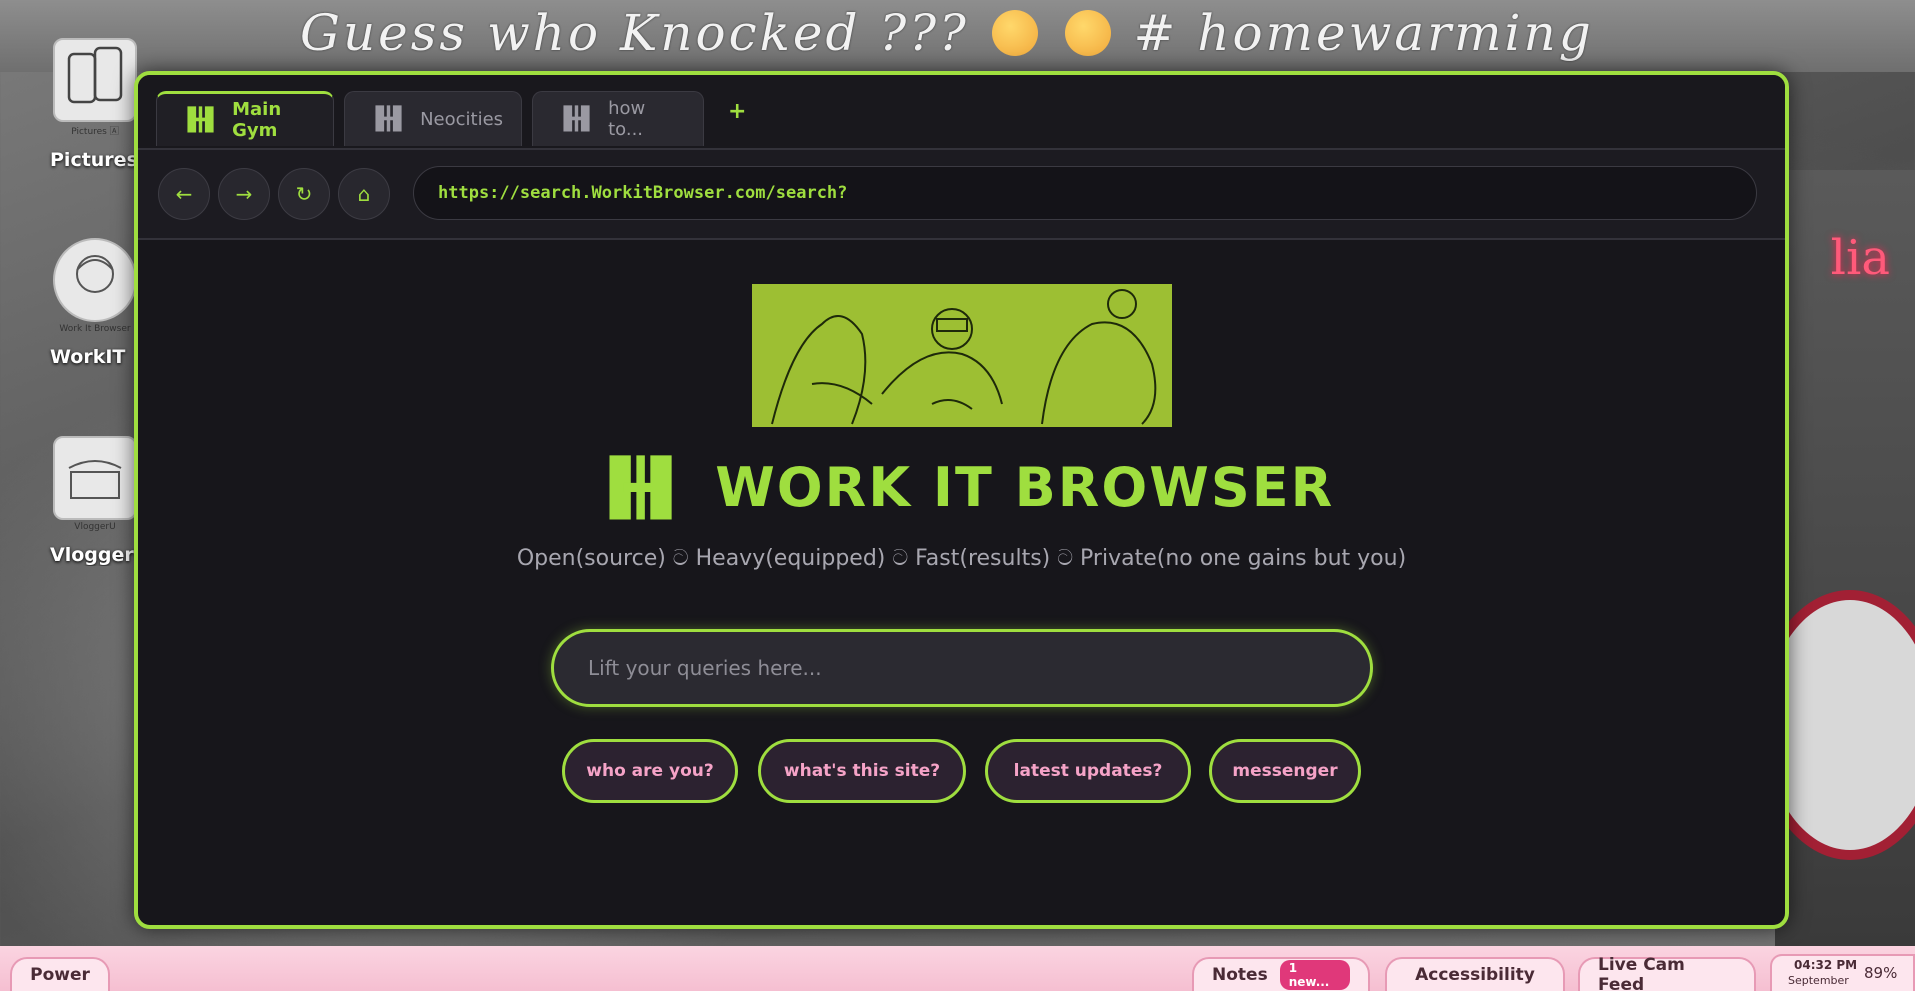 This screenshot has height=991, width=1915. What do you see at coordinates (640, 487) in the screenshot?
I see `dumbbell-logo-icon: ▐╋▌` at bounding box center [640, 487].